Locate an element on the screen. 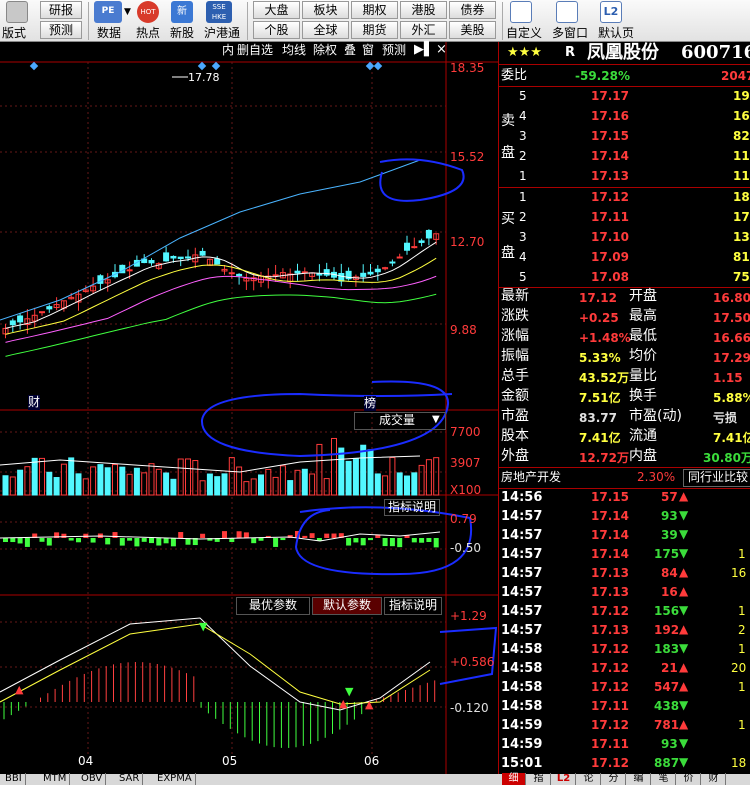 The image size is (750, 785). custom-label: 自定义 is located at coordinates (524, 33).